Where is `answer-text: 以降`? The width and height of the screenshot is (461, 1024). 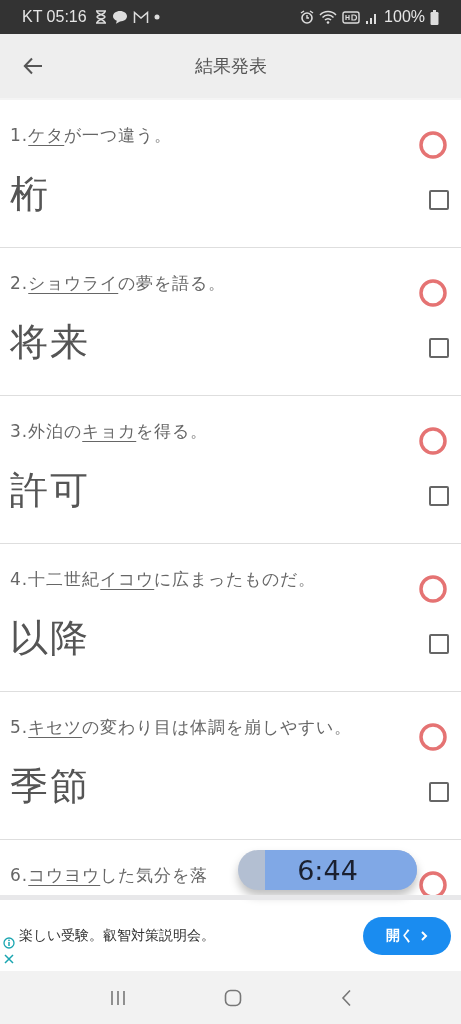
answer-text: 以降 is located at coordinates (50, 638).